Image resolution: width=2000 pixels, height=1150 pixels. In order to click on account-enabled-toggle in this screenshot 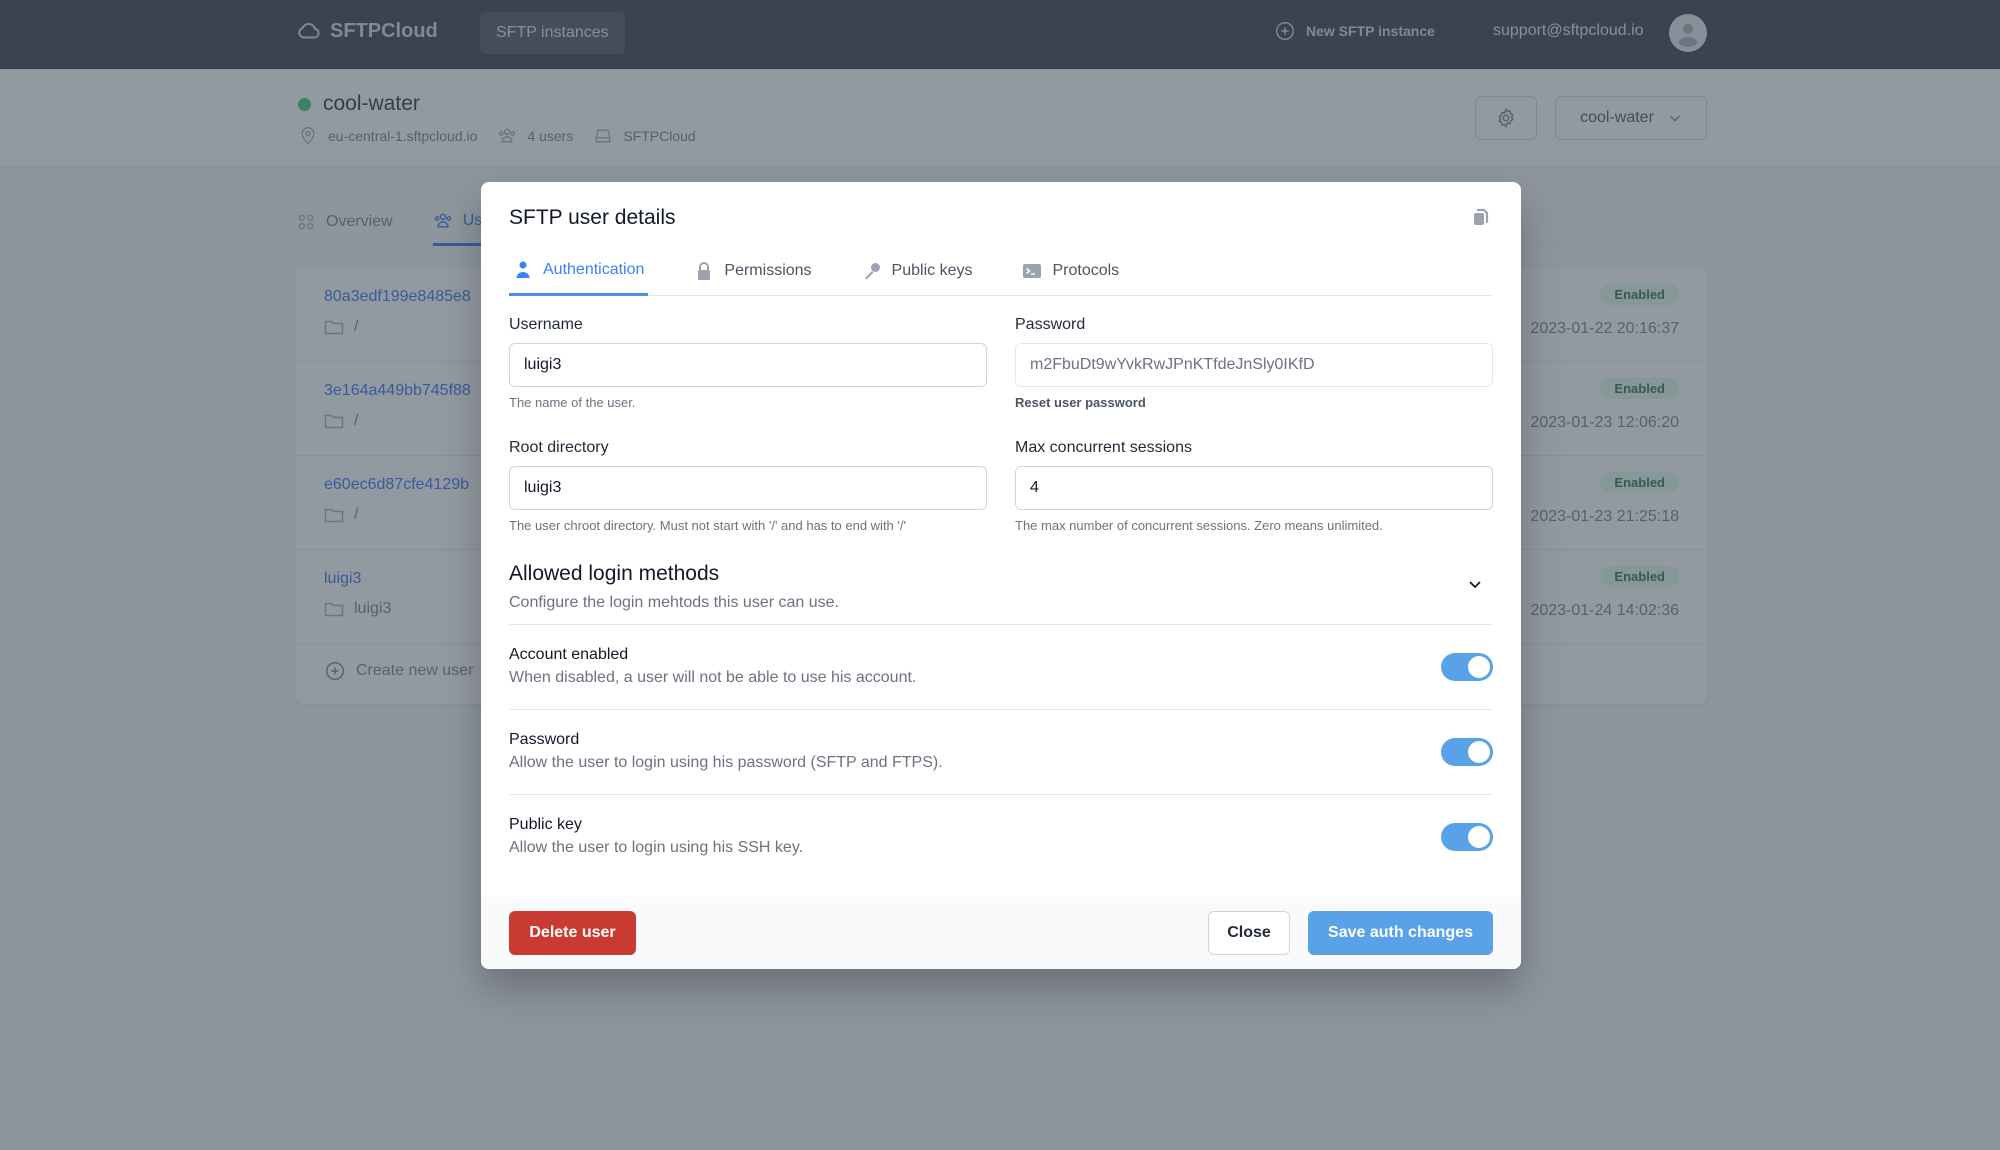, I will do `click(1467, 667)`.